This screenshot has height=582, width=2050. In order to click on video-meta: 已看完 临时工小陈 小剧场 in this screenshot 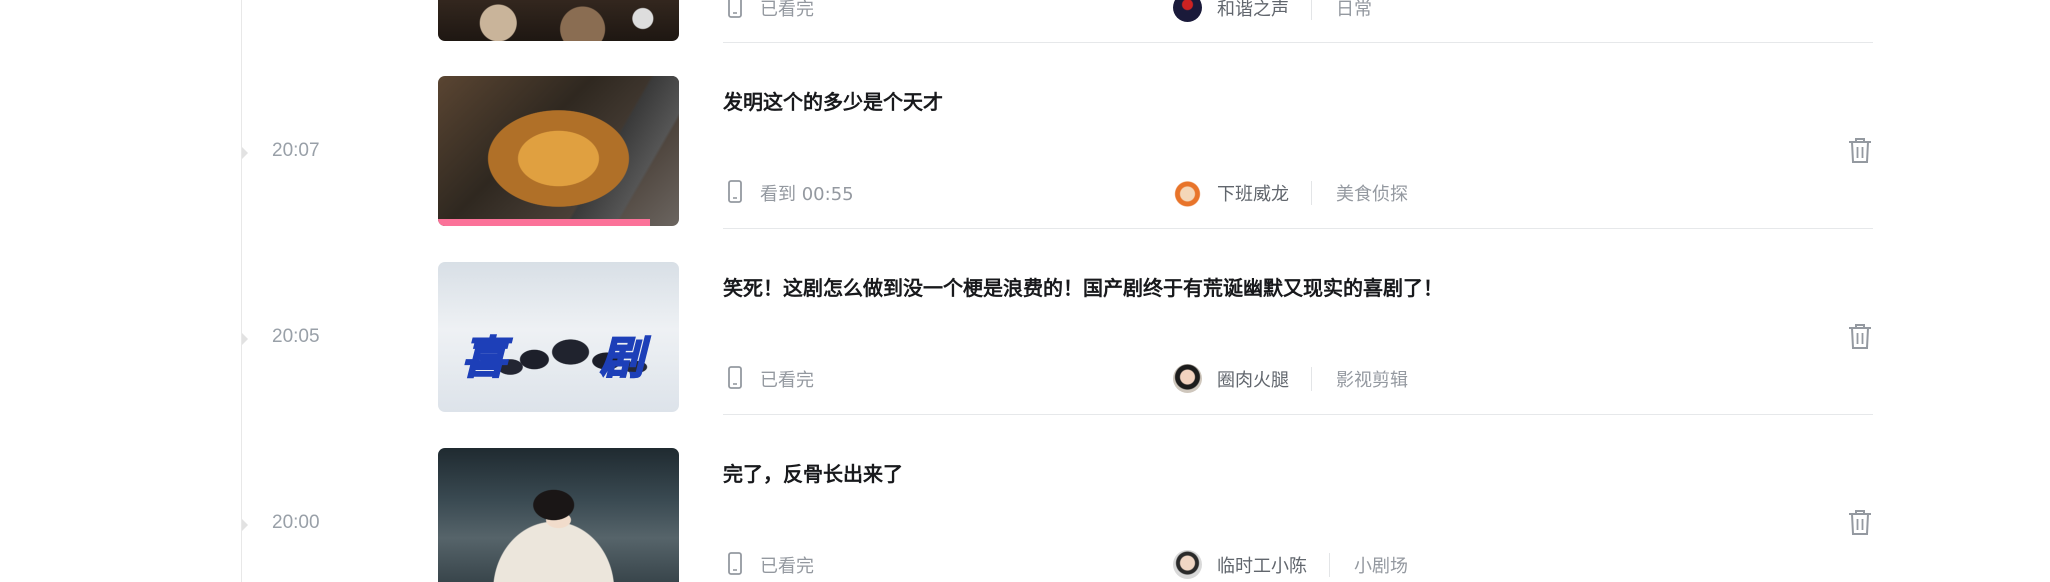, I will do `click(1298, 565)`.